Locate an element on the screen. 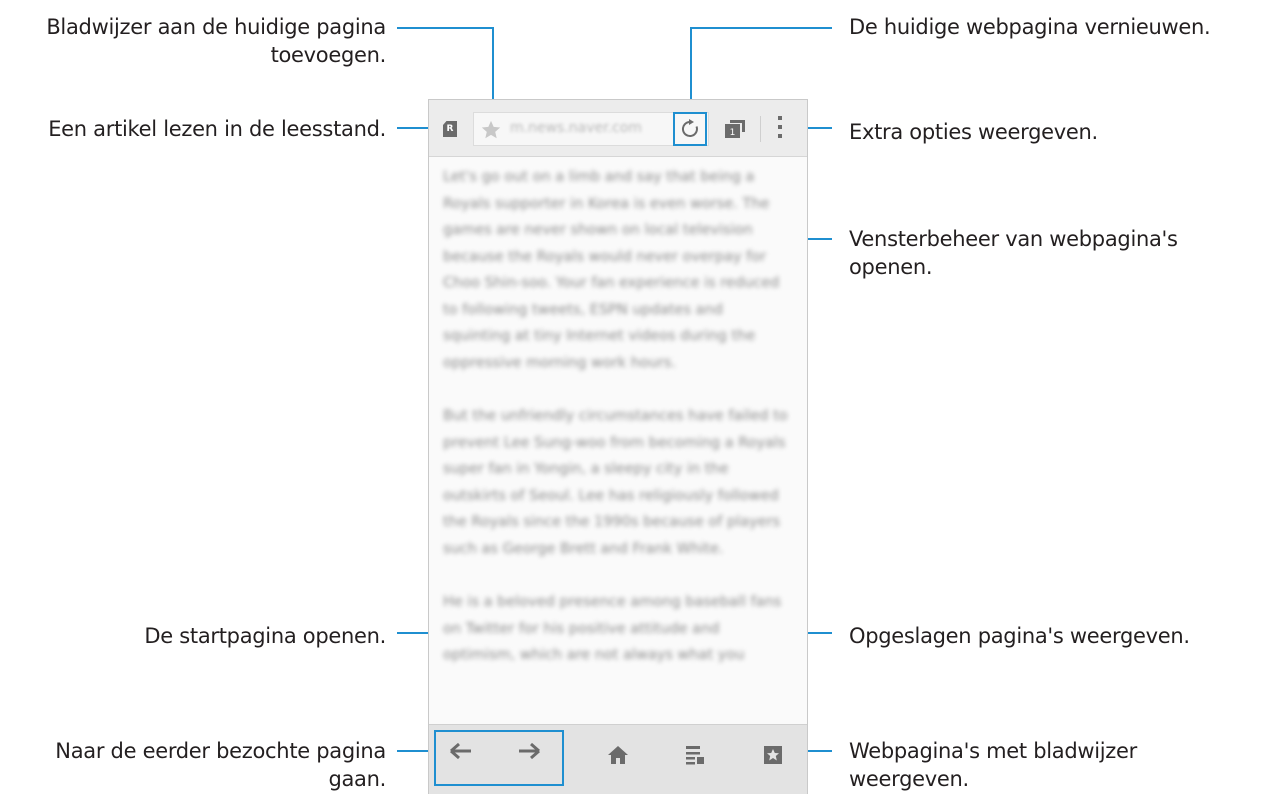 This screenshot has height=794, width=1266. home-icon is located at coordinates (618, 755).